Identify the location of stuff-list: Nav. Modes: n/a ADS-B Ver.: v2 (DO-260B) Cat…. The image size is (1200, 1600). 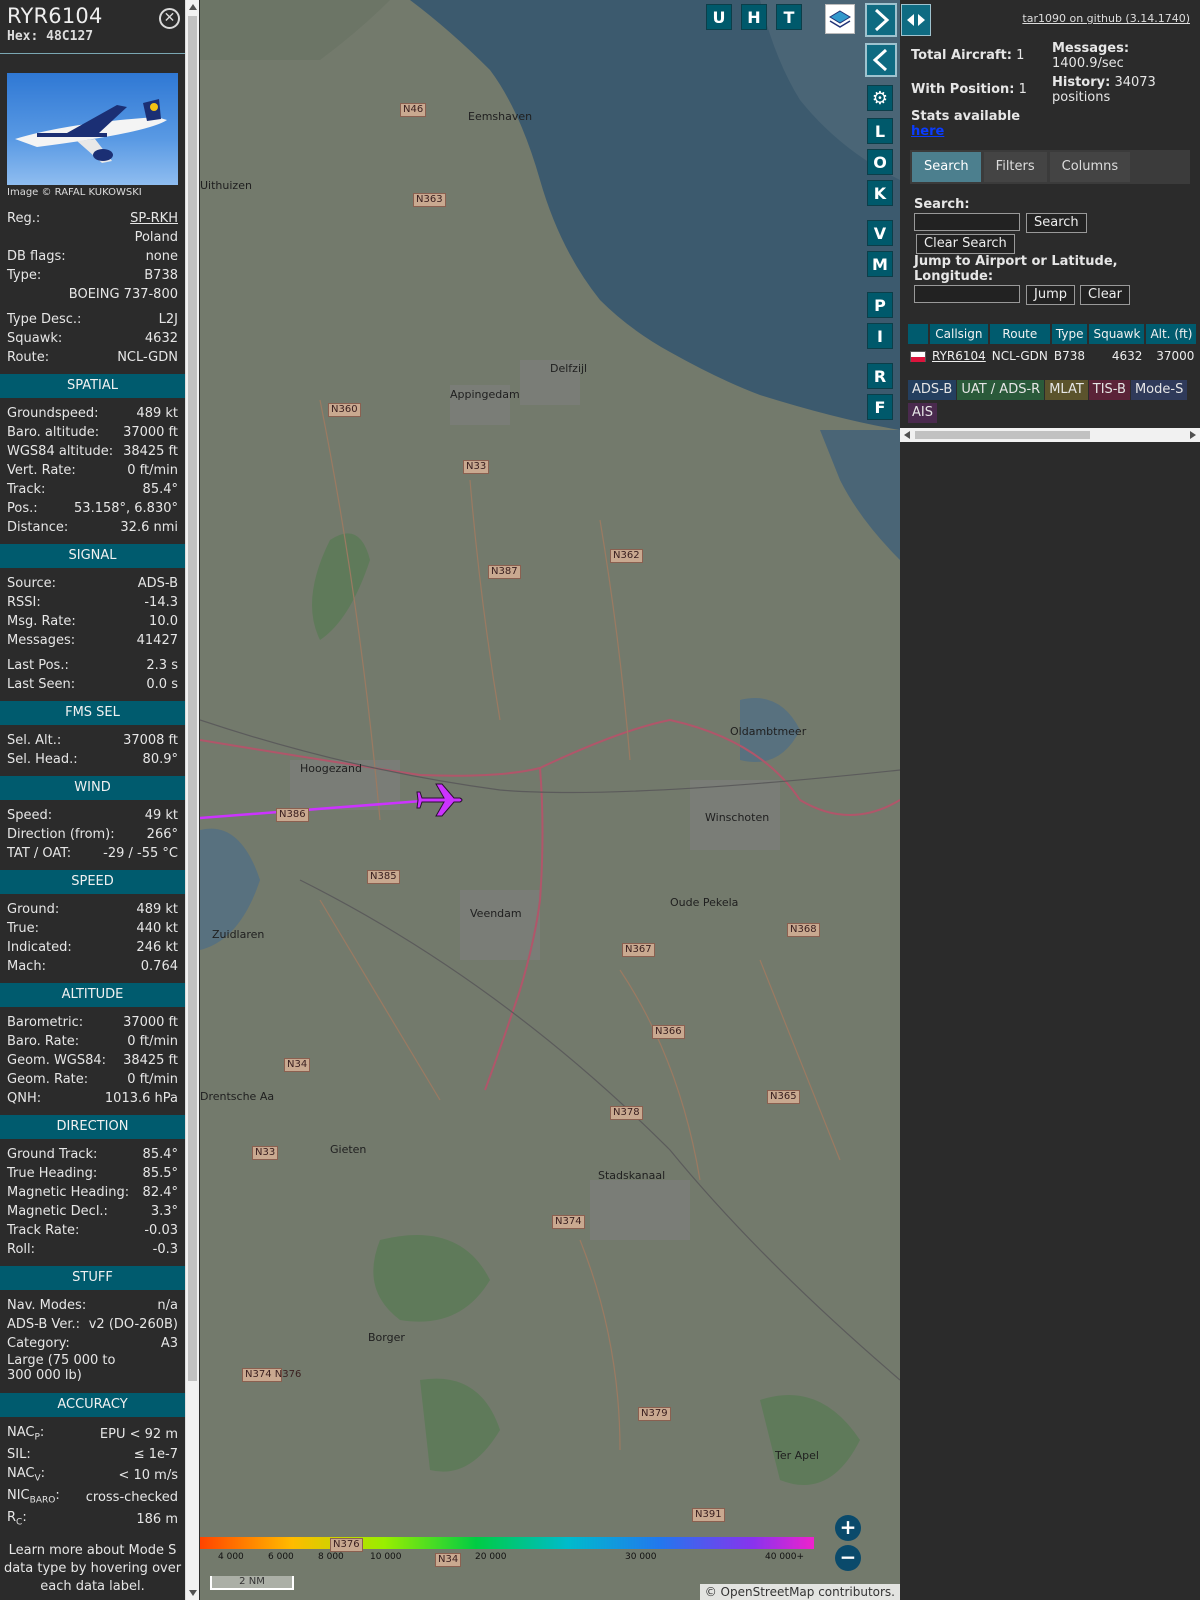
(92, 1324).